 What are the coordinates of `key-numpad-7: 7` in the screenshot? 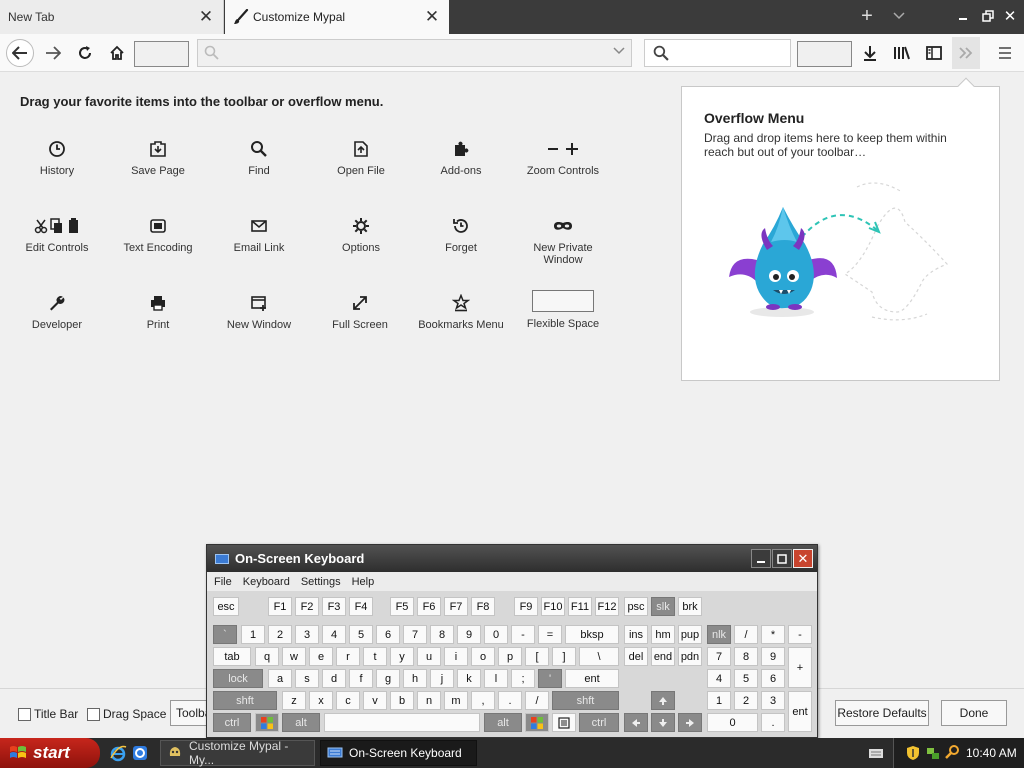 It's located at (719, 656).